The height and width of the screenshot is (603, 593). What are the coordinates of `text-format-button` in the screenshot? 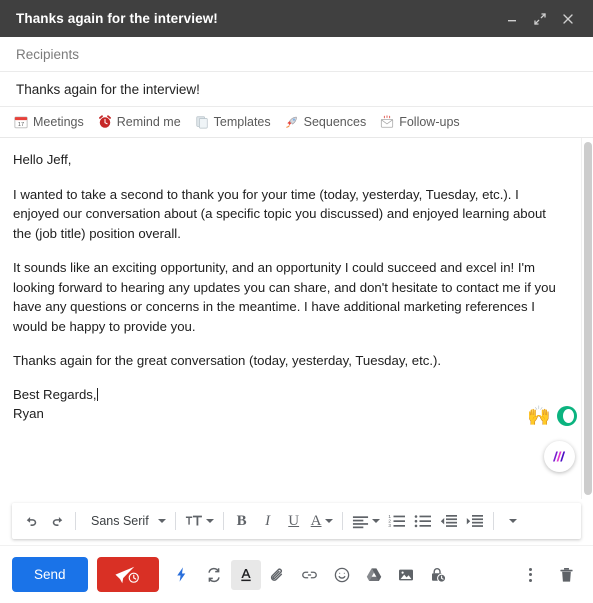 It's located at (245, 574).